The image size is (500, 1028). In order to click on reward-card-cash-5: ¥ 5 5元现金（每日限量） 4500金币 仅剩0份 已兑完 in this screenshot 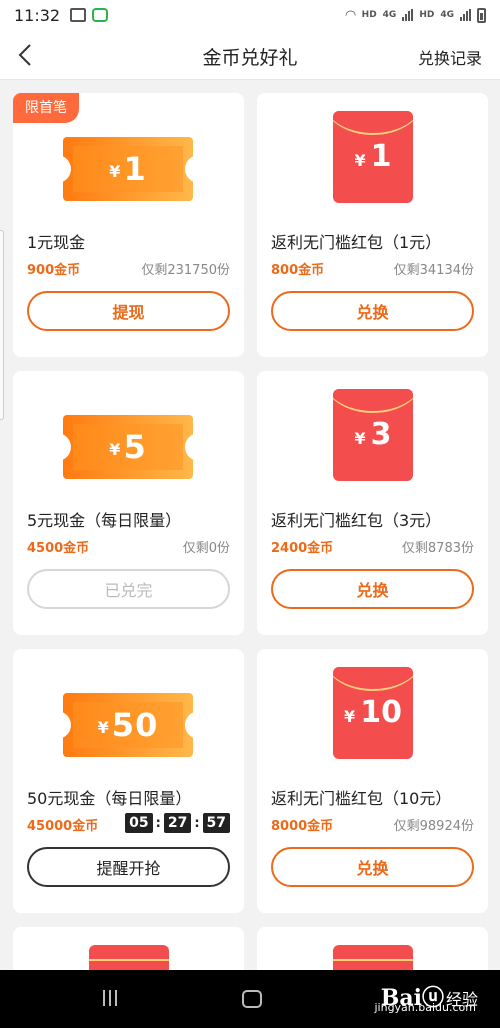, I will do `click(128, 503)`.